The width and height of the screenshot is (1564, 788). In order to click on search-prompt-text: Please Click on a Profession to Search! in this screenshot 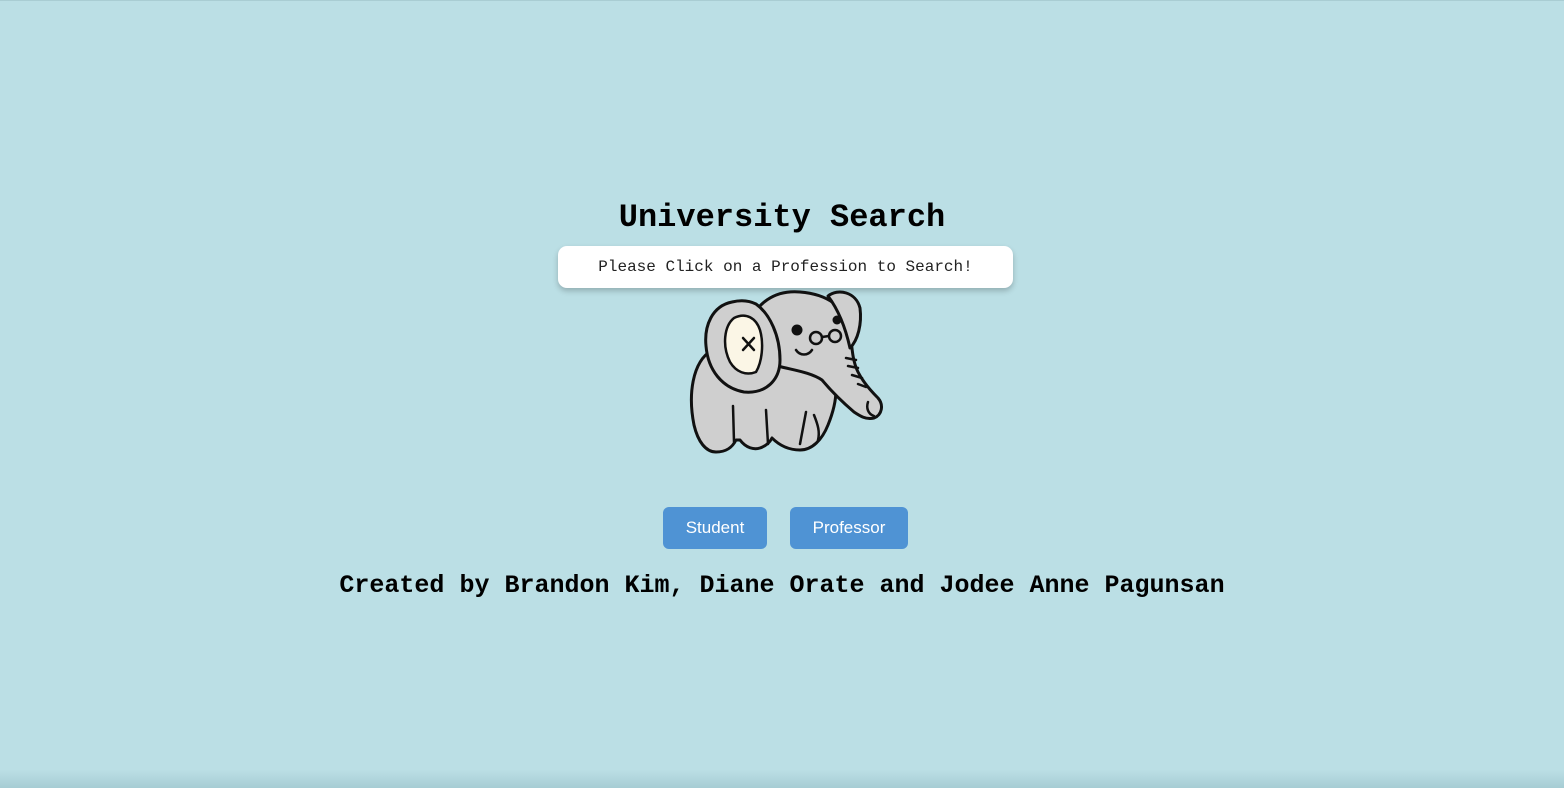, I will do `click(785, 267)`.